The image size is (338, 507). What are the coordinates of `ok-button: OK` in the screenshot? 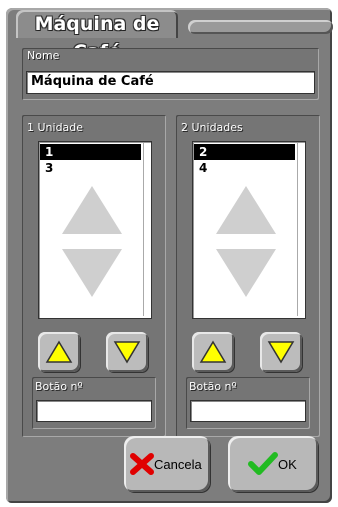 It's located at (273, 464).